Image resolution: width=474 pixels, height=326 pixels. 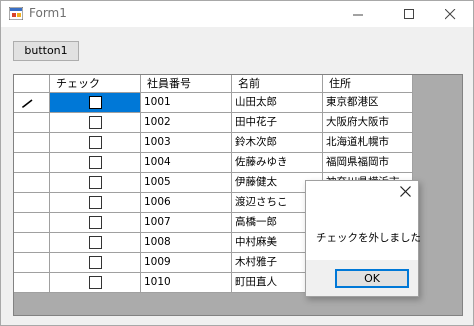 What do you see at coordinates (368, 163) in the screenshot?
I see `cell-address: 福岡県福岡市` at bounding box center [368, 163].